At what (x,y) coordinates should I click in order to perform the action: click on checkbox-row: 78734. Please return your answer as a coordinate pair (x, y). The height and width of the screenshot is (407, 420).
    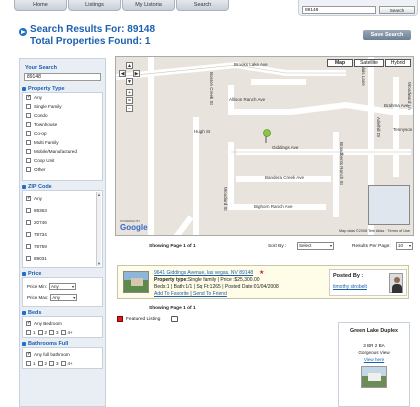
    Looking at the image, I should click on (62, 234).